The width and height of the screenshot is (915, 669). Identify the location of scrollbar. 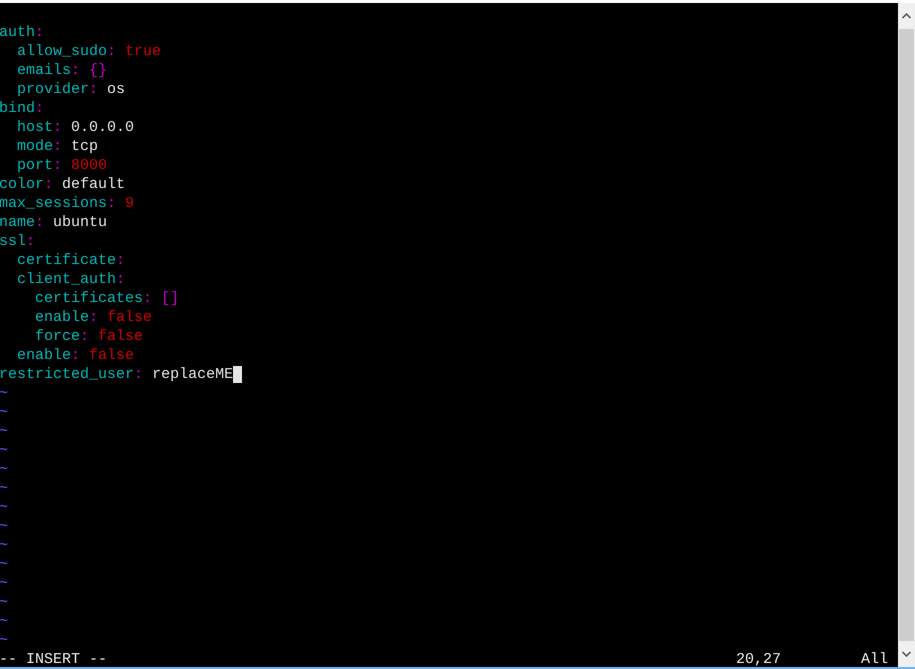
(906, 335).